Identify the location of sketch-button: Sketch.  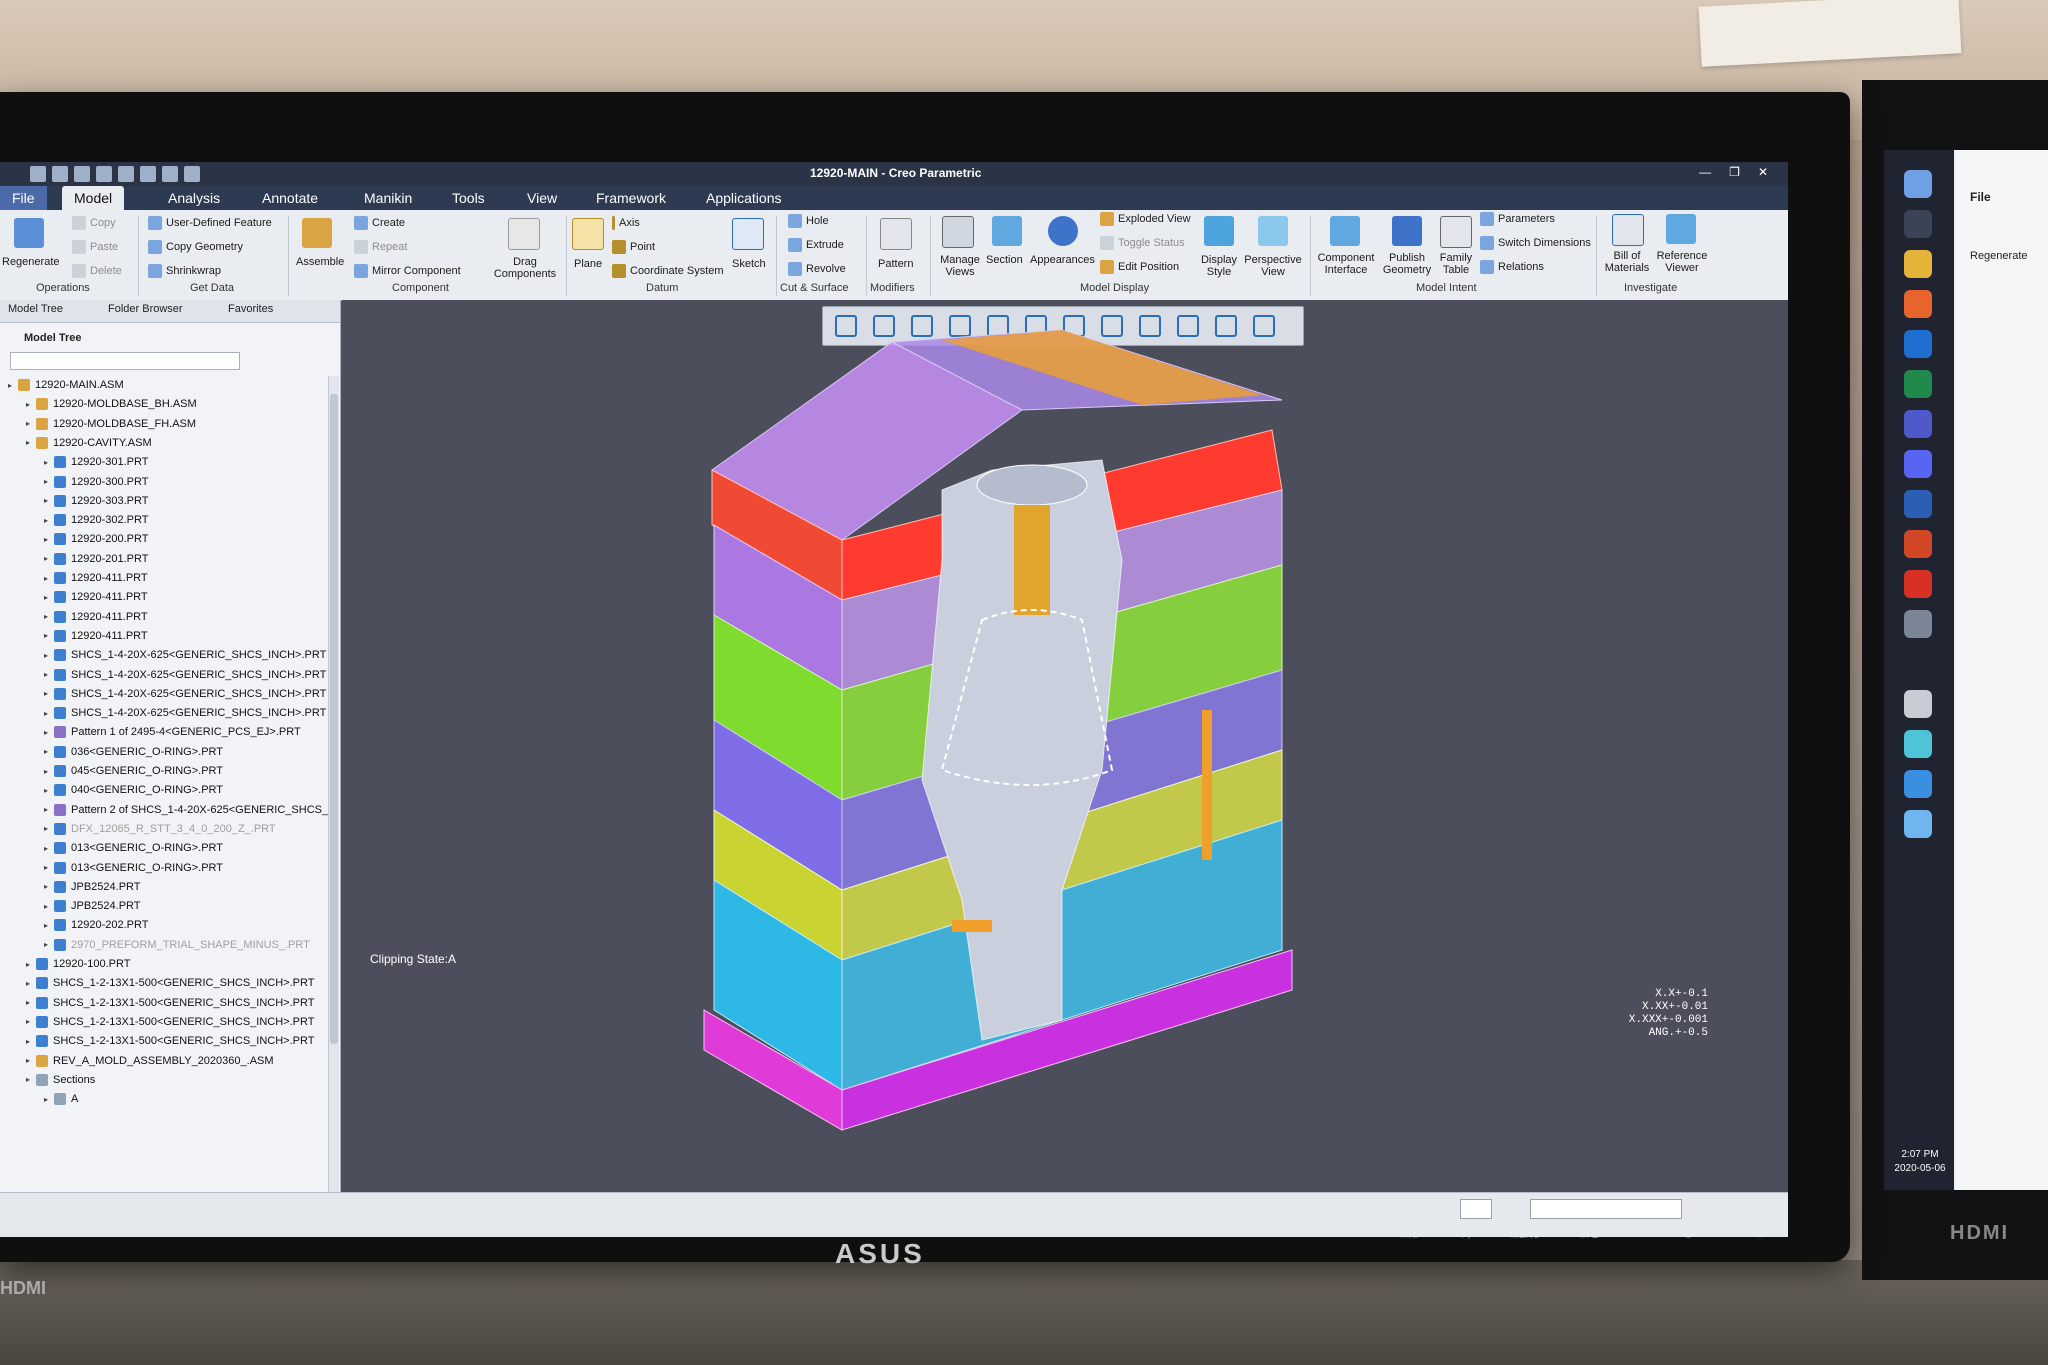
(749, 264).